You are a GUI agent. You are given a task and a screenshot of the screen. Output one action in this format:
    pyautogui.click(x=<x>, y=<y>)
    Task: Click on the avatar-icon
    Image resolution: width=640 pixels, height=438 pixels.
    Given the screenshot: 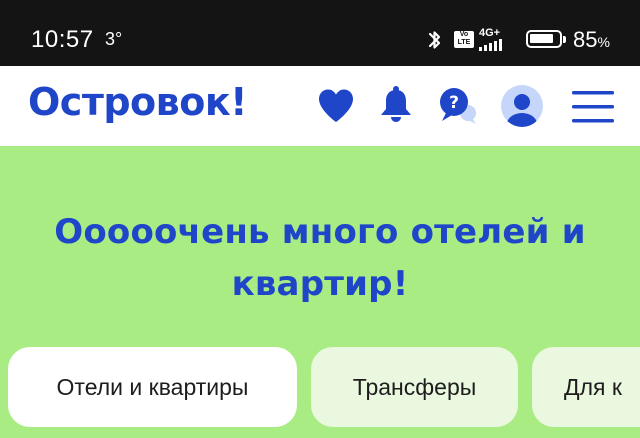 What is the action you would take?
    pyautogui.click(x=522, y=106)
    